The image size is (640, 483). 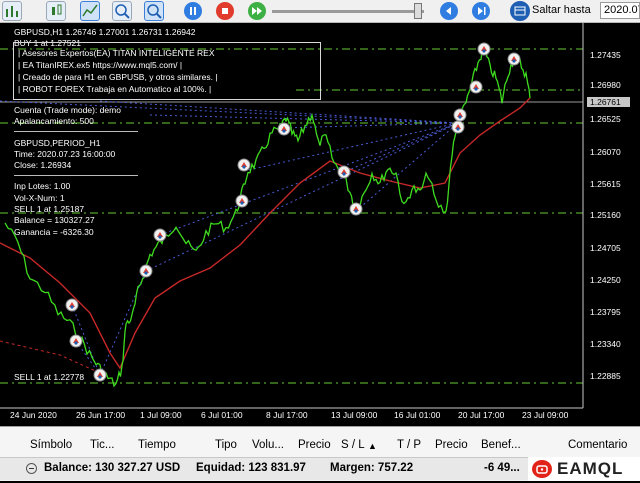 I want to click on eamql-logo: EAMQL, so click(x=584, y=469).